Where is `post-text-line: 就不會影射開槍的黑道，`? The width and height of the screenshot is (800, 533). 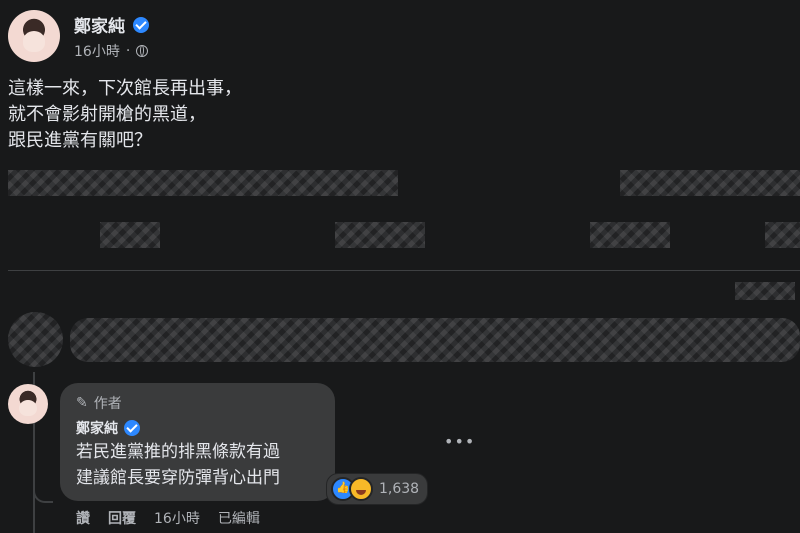
post-text-line: 就不會影射開槍的黑道， is located at coordinates (107, 114).